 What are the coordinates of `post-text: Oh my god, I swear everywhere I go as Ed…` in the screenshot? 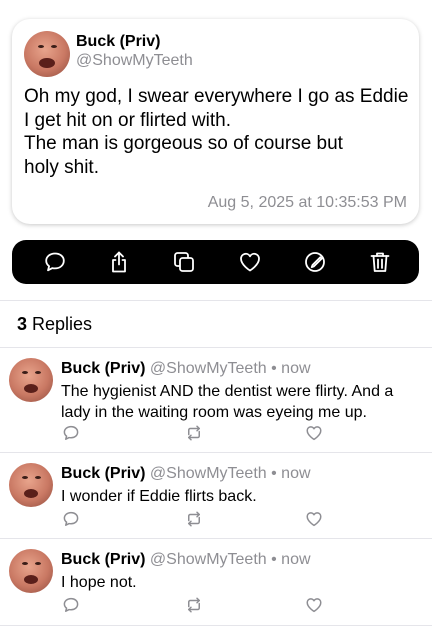 It's located at (219, 132).